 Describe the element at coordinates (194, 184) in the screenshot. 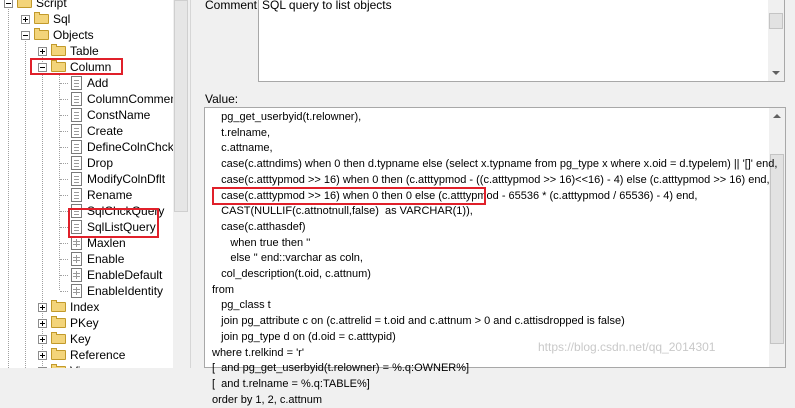

I see `panel-splitter` at that location.